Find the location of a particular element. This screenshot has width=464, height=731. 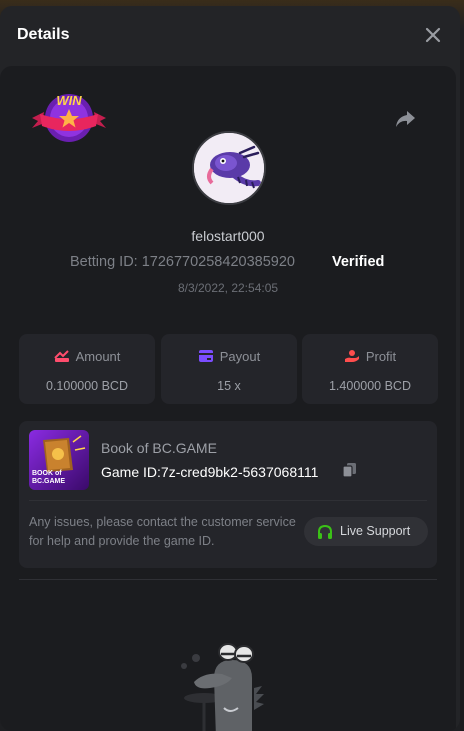

copy-icon is located at coordinates (349, 470).